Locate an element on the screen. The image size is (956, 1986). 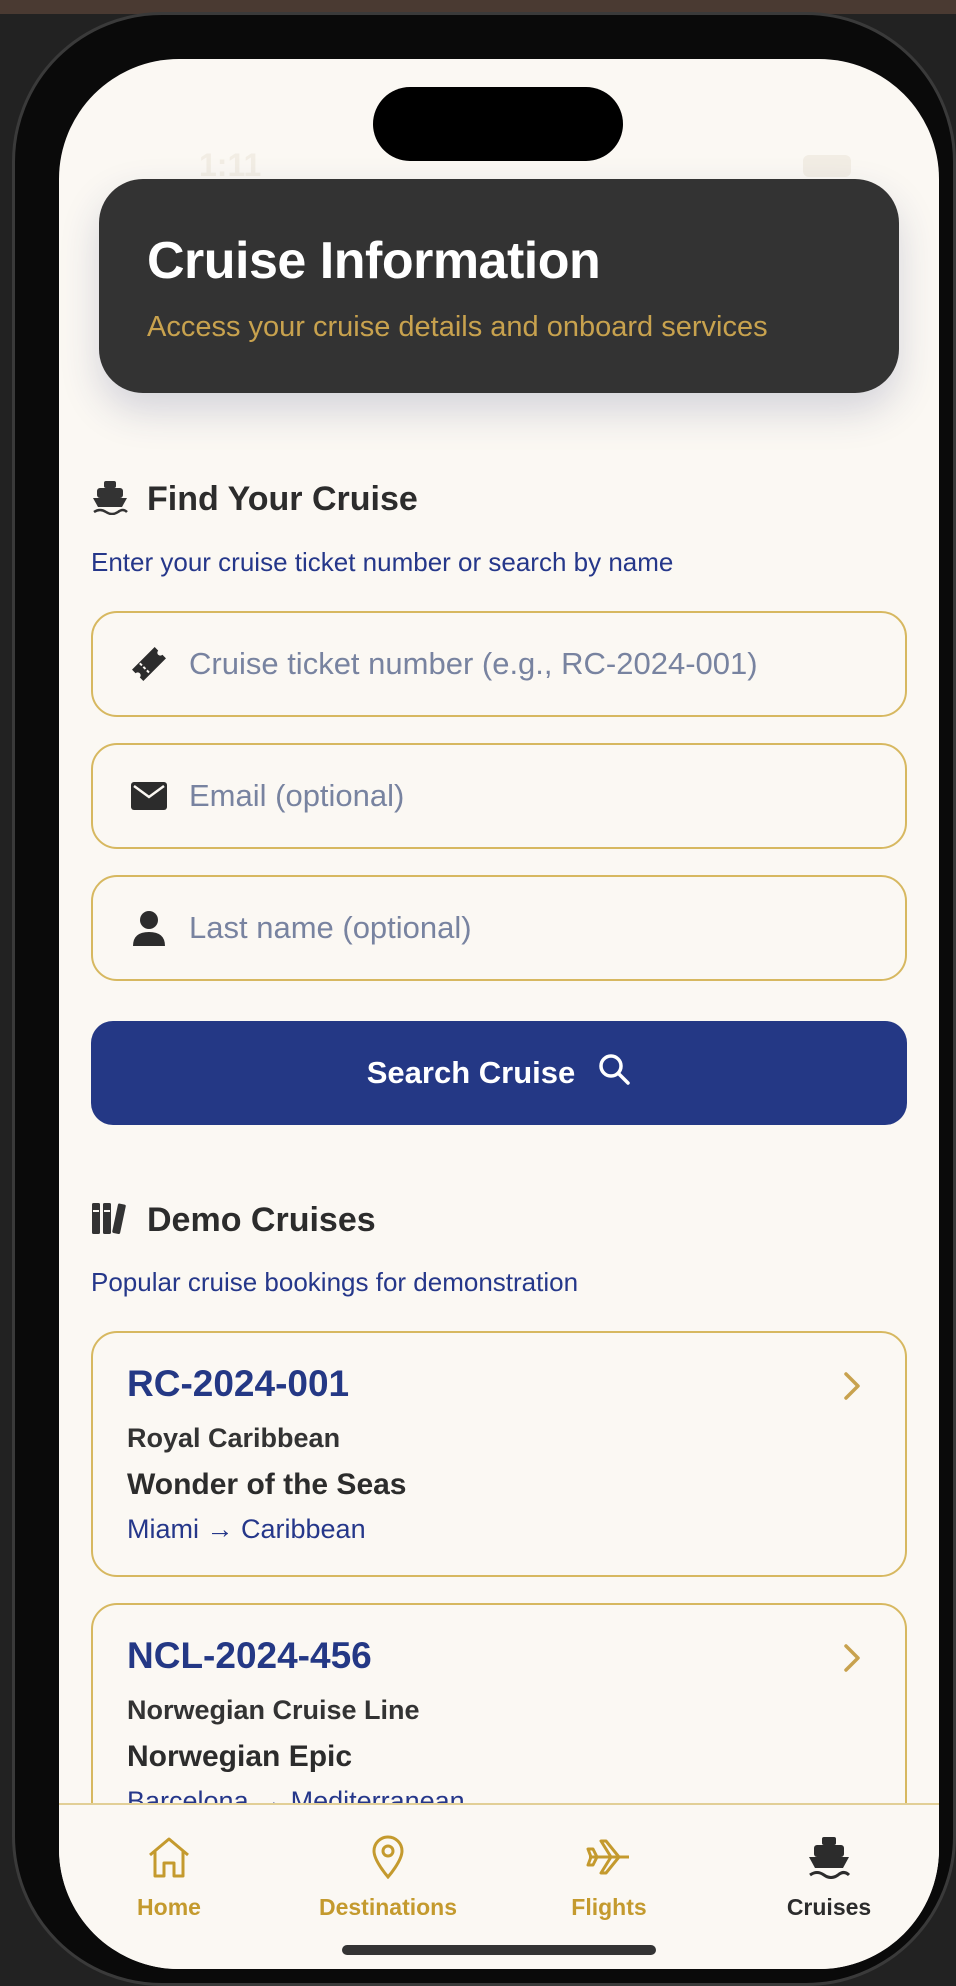
search-cruise-button: Search Cruise is located at coordinates (499, 1073).